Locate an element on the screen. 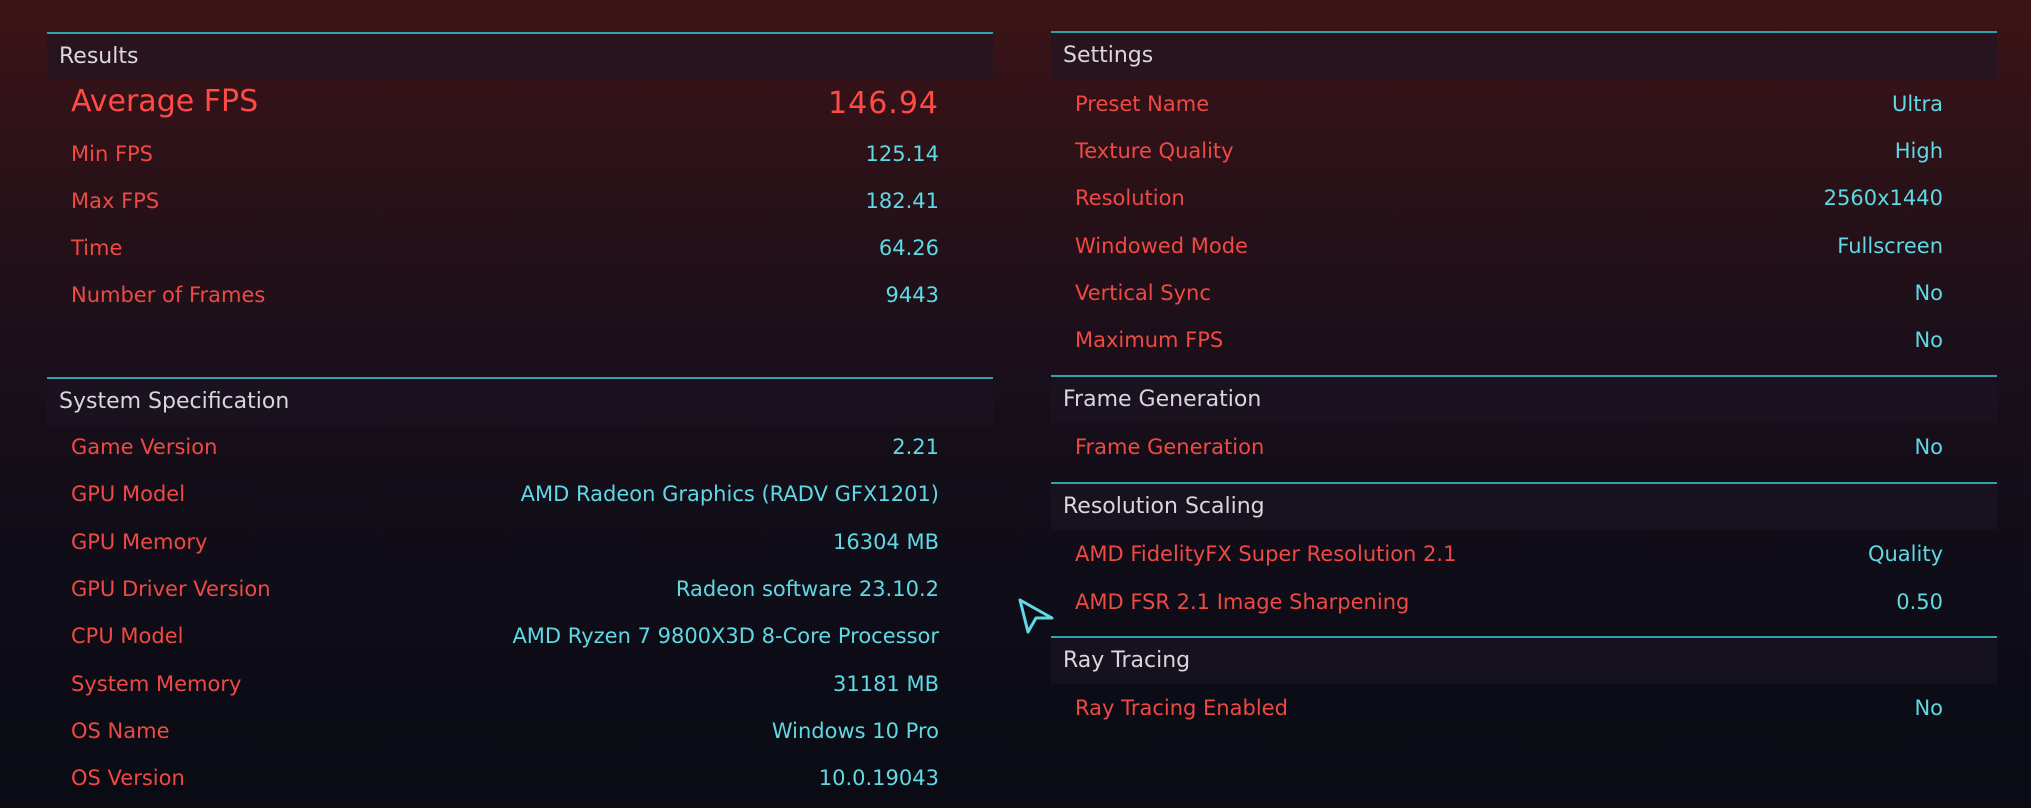 The width and height of the screenshot is (2031, 808). results-header: Results is located at coordinates (520, 56).